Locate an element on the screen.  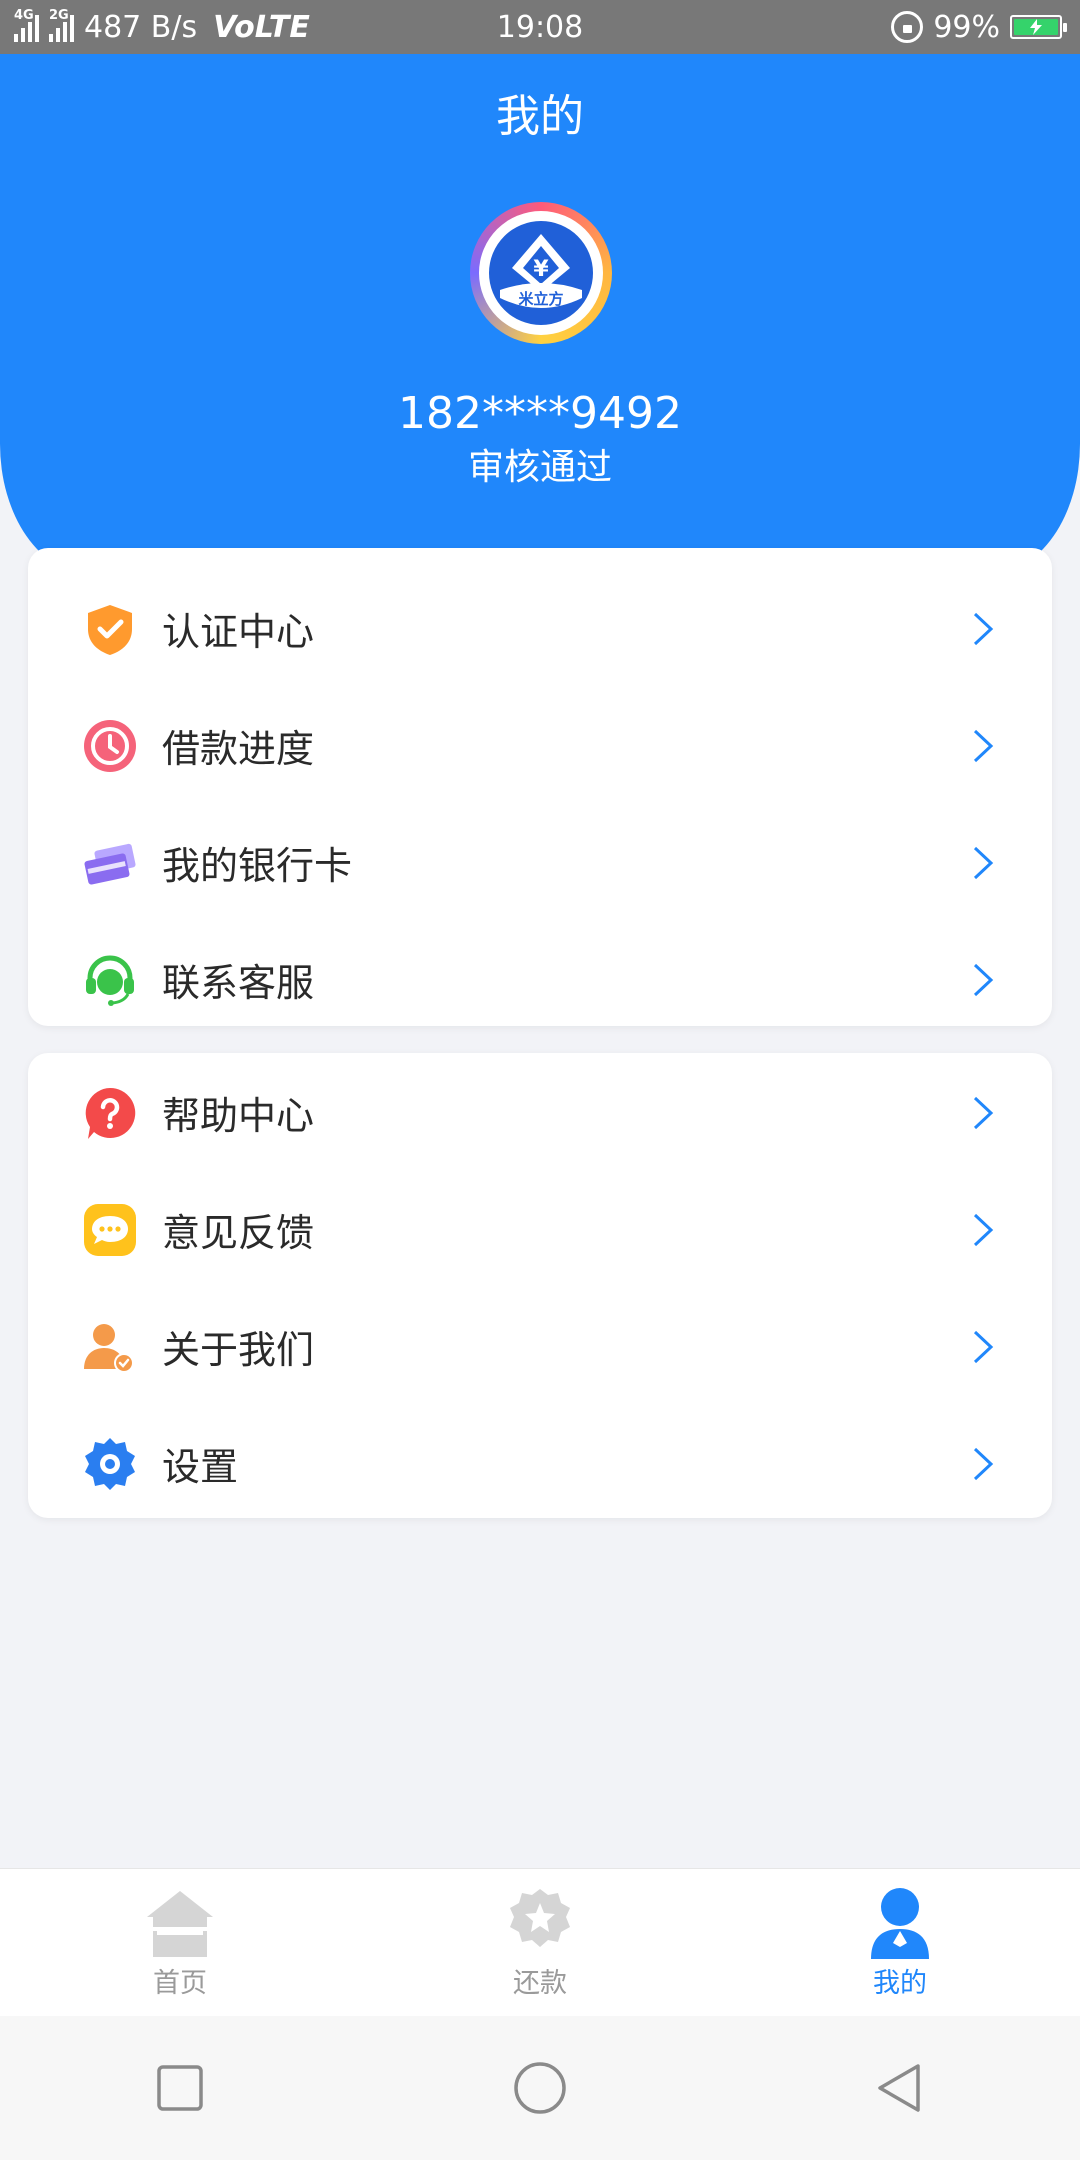
repay-star-icon is located at coordinates (540, 1918).